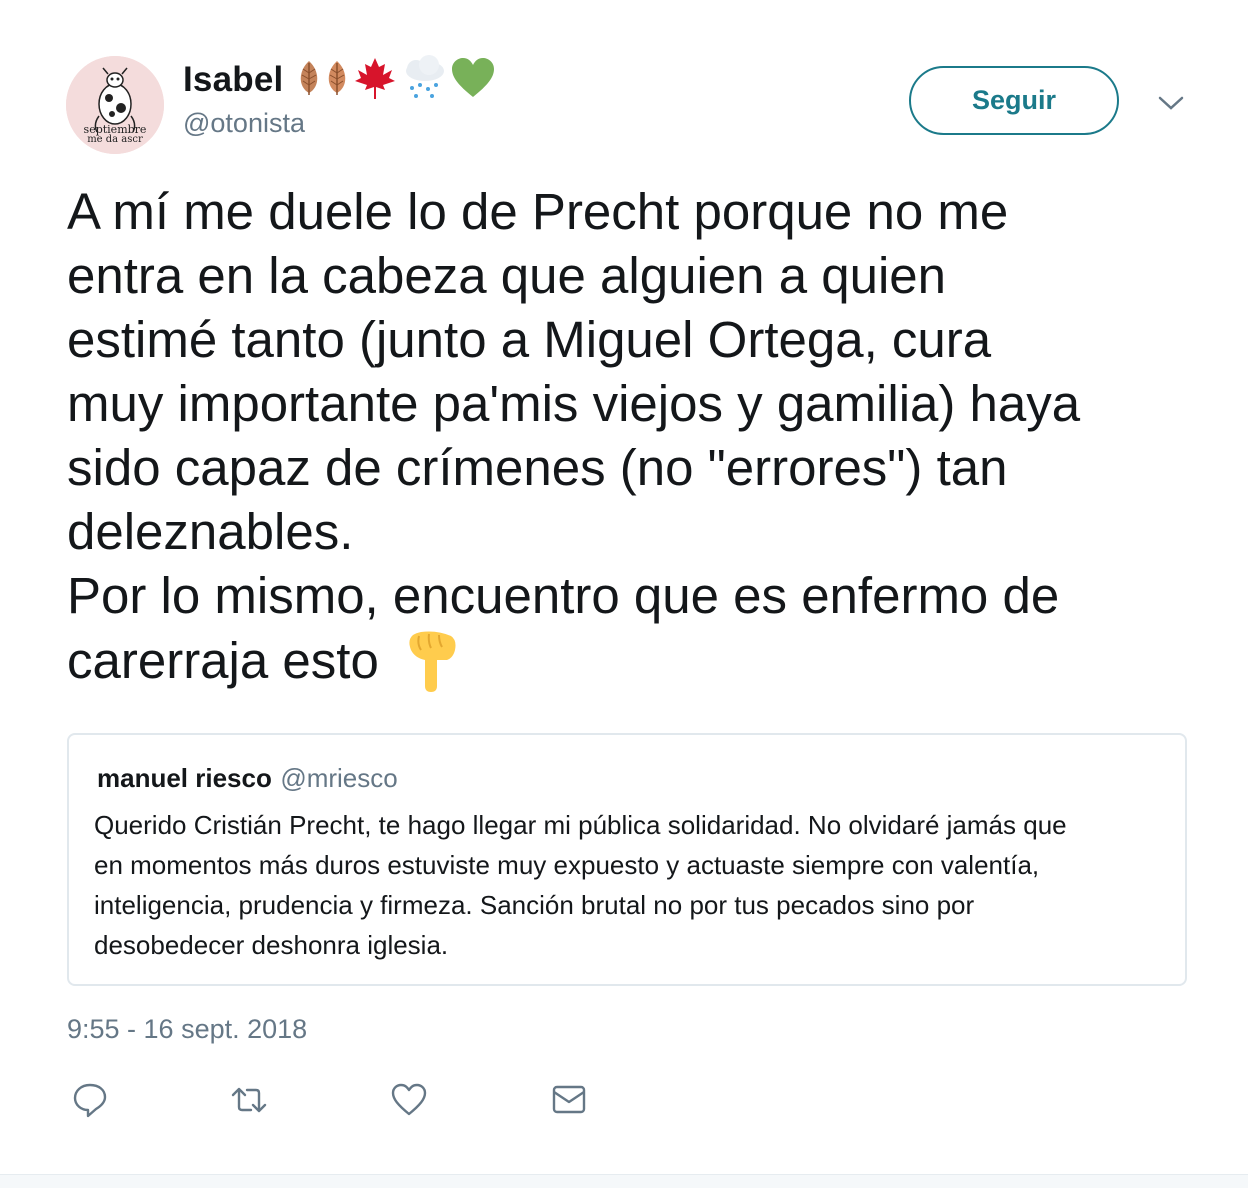  I want to click on chevron-down-icon, so click(1171, 103).